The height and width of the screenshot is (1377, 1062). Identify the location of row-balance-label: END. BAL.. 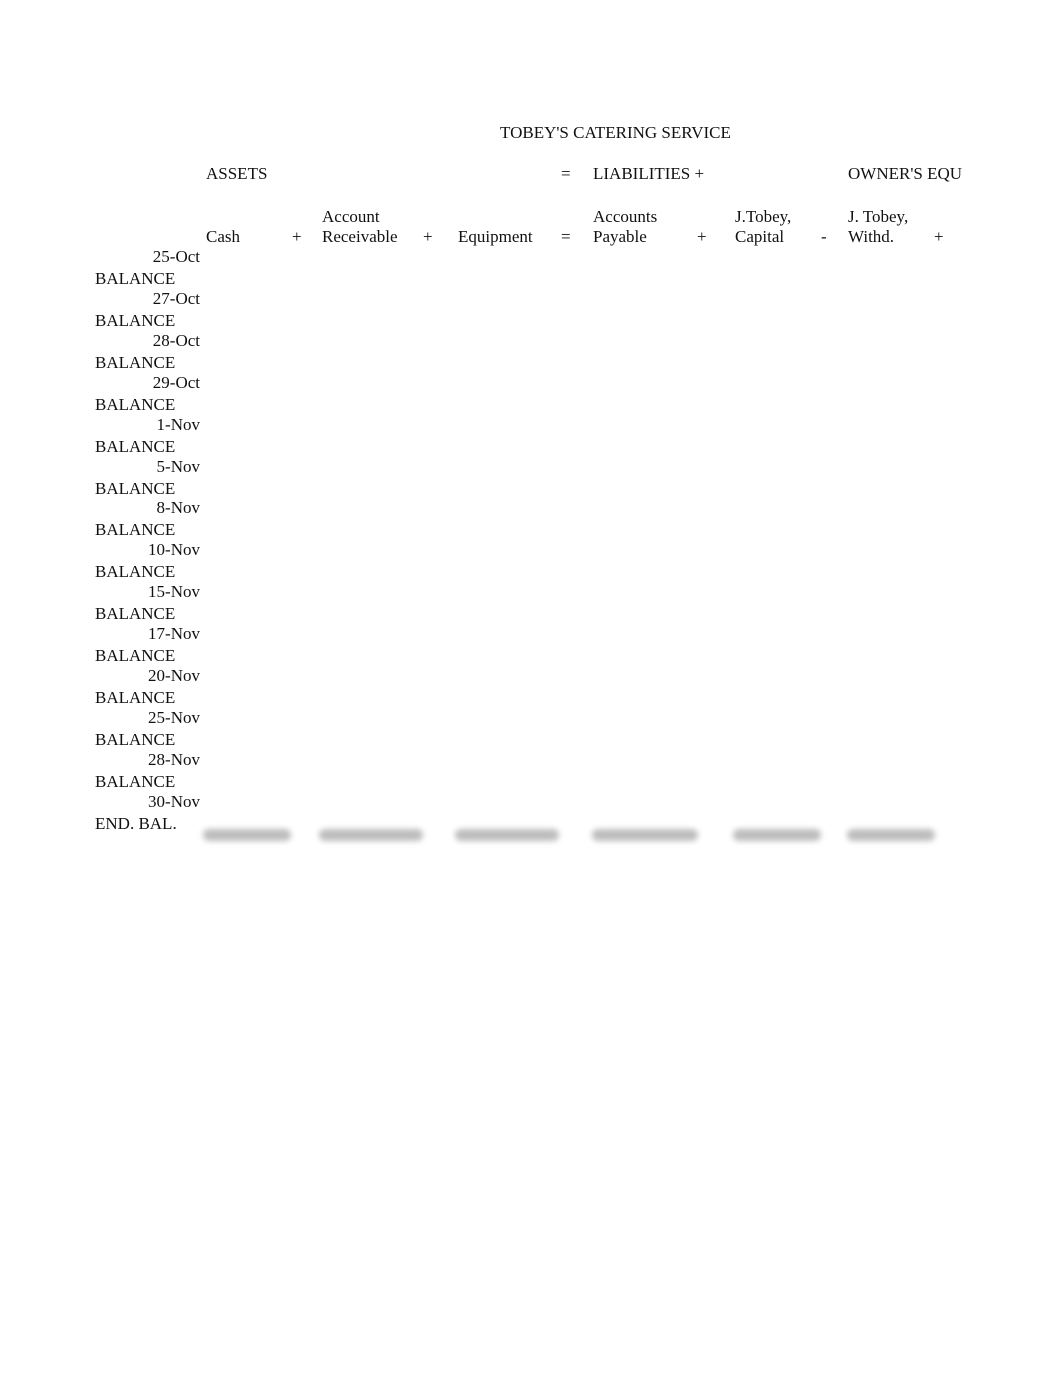
(136, 823).